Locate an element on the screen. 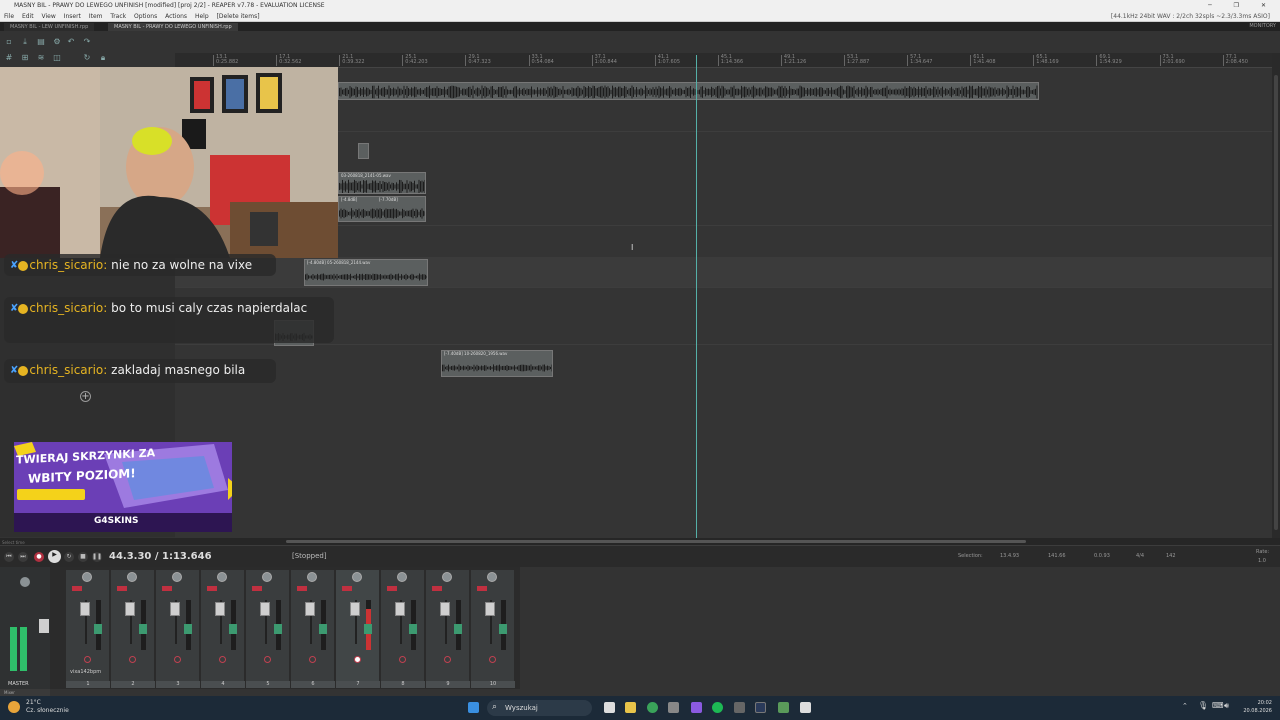 The width and height of the screenshot is (1280, 720). app2-icon is located at coordinates (783, 707).